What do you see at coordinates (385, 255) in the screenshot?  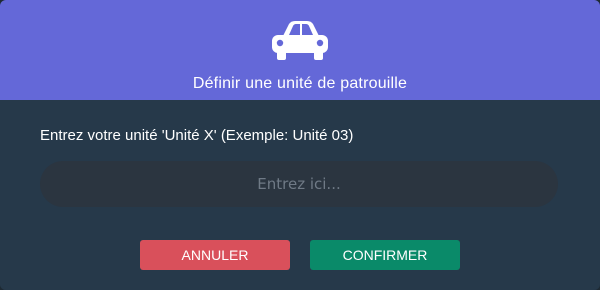 I see `confirm-button: CONFIRMER` at bounding box center [385, 255].